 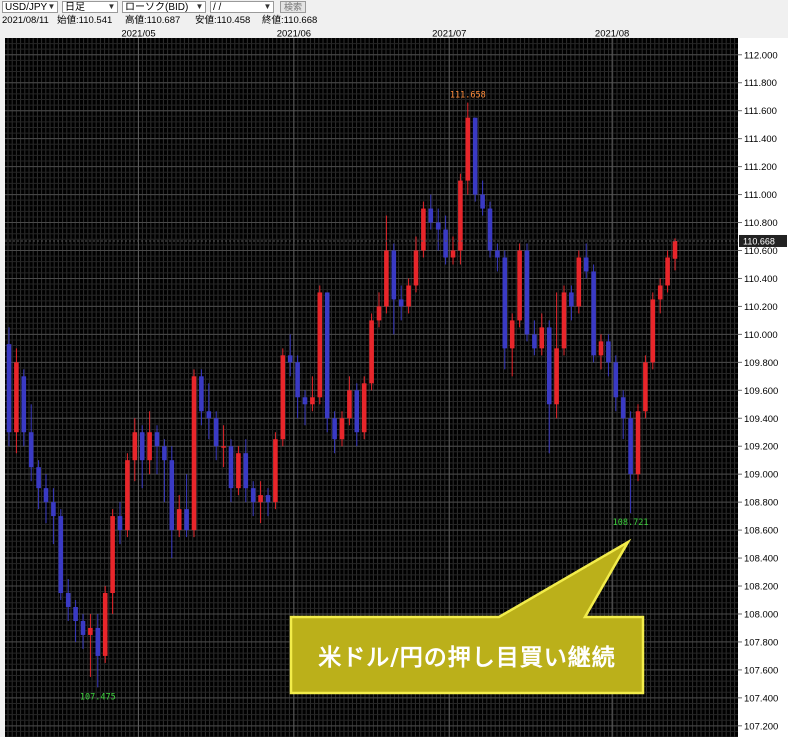 What do you see at coordinates (164, 7) in the screenshot?
I see `chart-style-select: ローソク(BID) ▼` at bounding box center [164, 7].